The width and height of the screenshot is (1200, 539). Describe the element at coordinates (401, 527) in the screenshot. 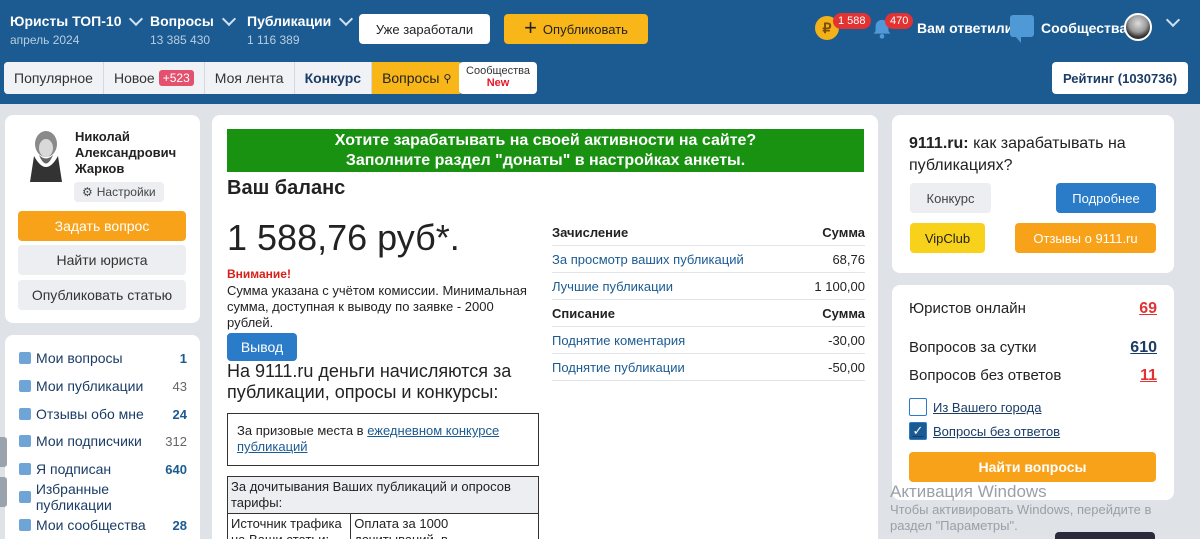

I see `table-cell-payment: Оплата за 1000 дочитываний, в` at that location.